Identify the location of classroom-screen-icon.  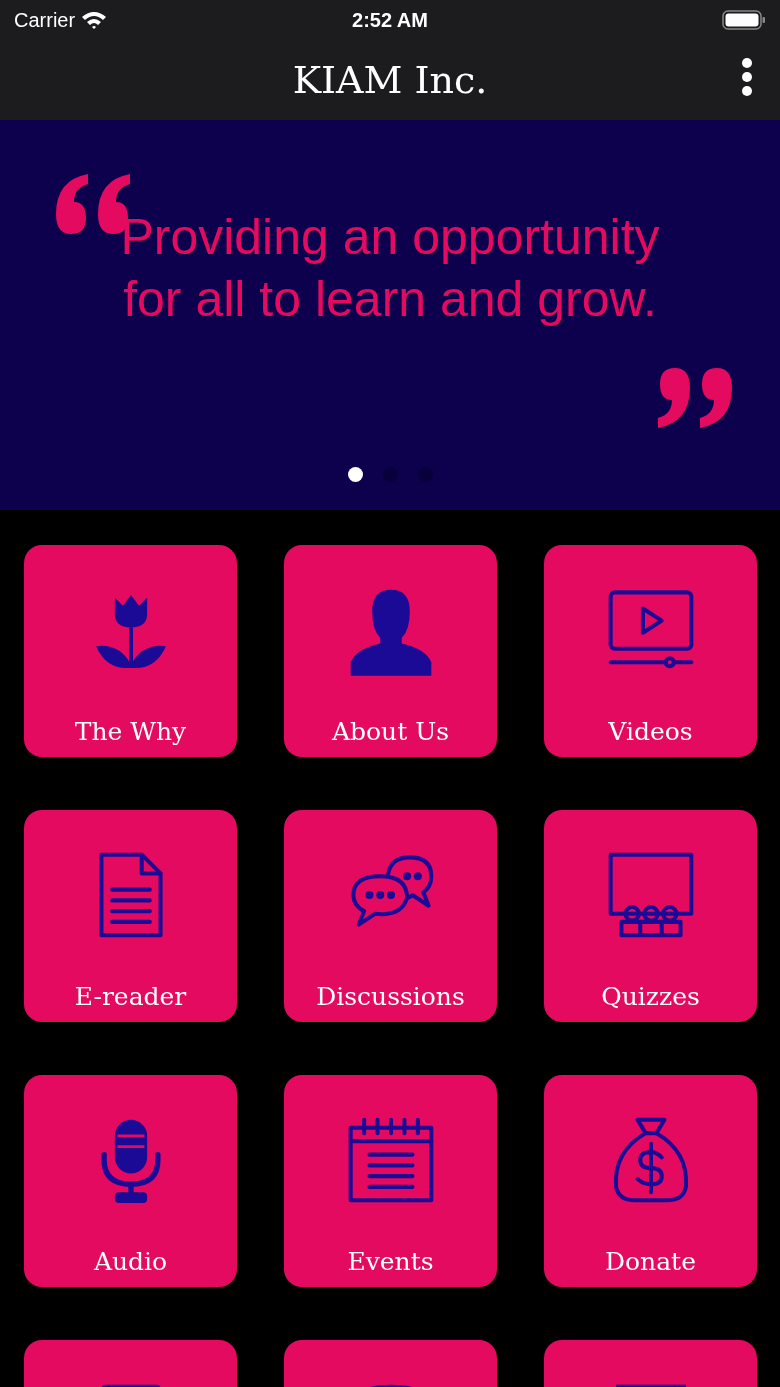
(650, 895).